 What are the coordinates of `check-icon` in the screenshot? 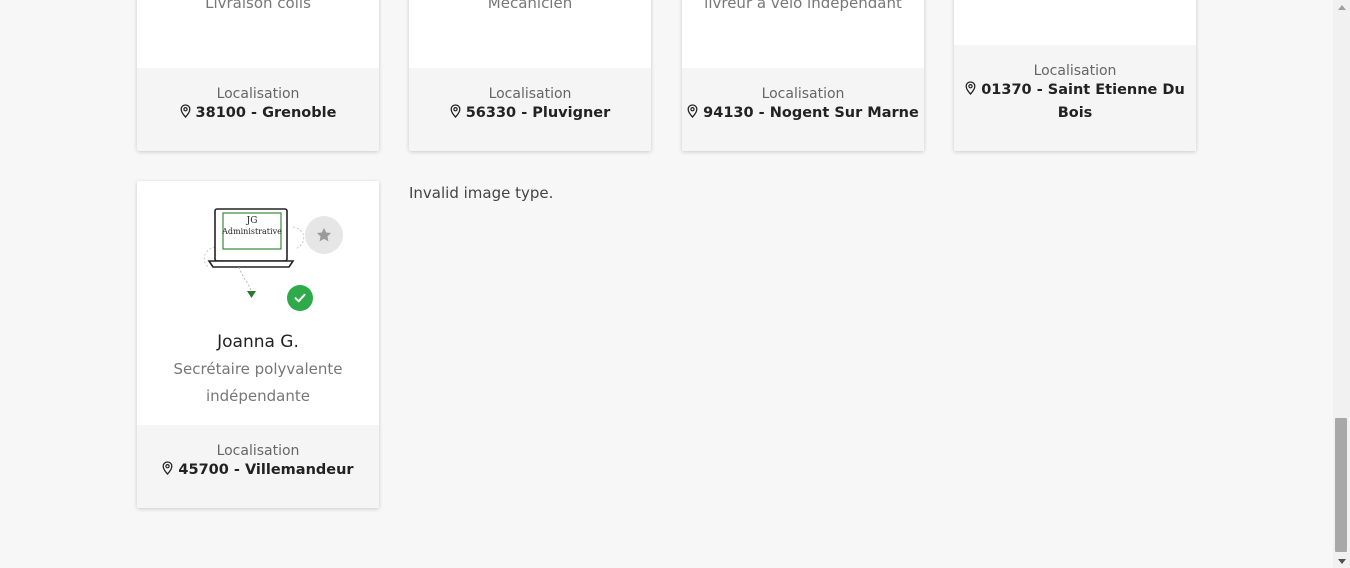 It's located at (300, 298).